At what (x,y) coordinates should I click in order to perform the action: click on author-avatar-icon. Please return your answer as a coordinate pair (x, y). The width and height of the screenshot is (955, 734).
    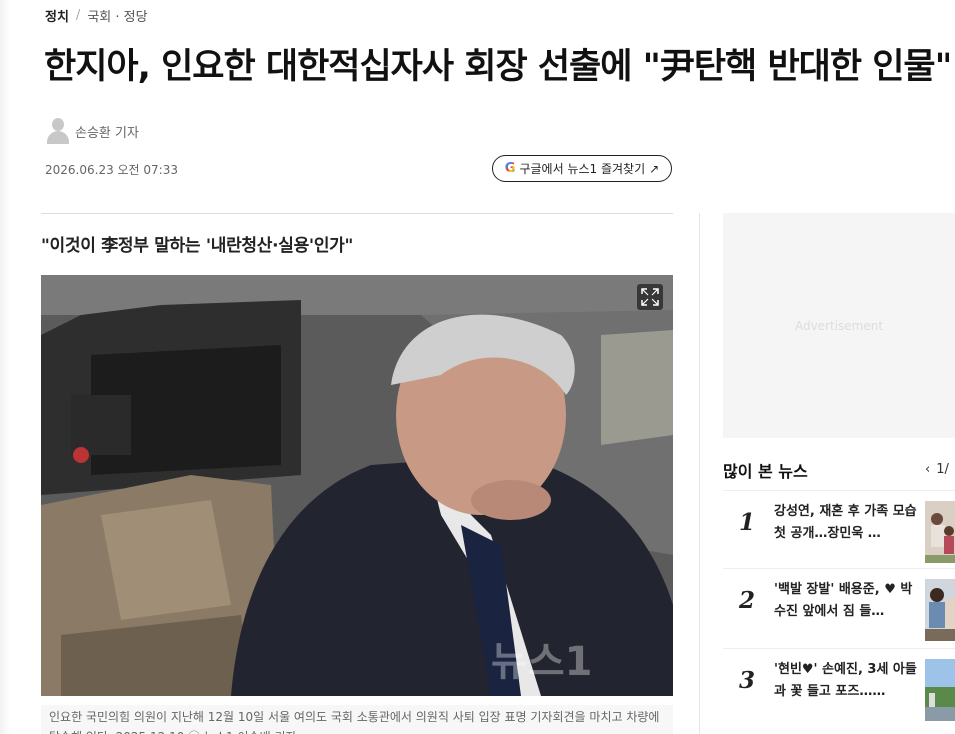
    Looking at the image, I should click on (58, 131).